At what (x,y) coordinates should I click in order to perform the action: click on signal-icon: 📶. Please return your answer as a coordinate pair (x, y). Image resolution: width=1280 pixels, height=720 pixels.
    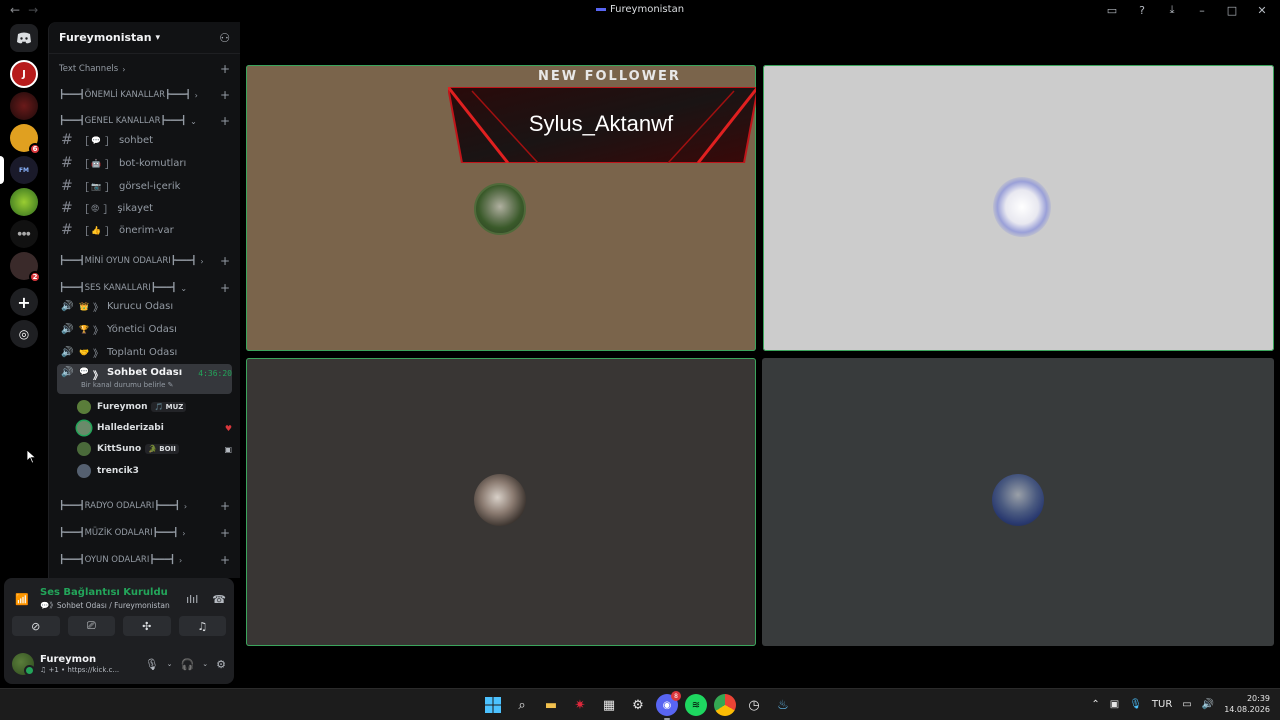
    Looking at the image, I should click on (22, 599).